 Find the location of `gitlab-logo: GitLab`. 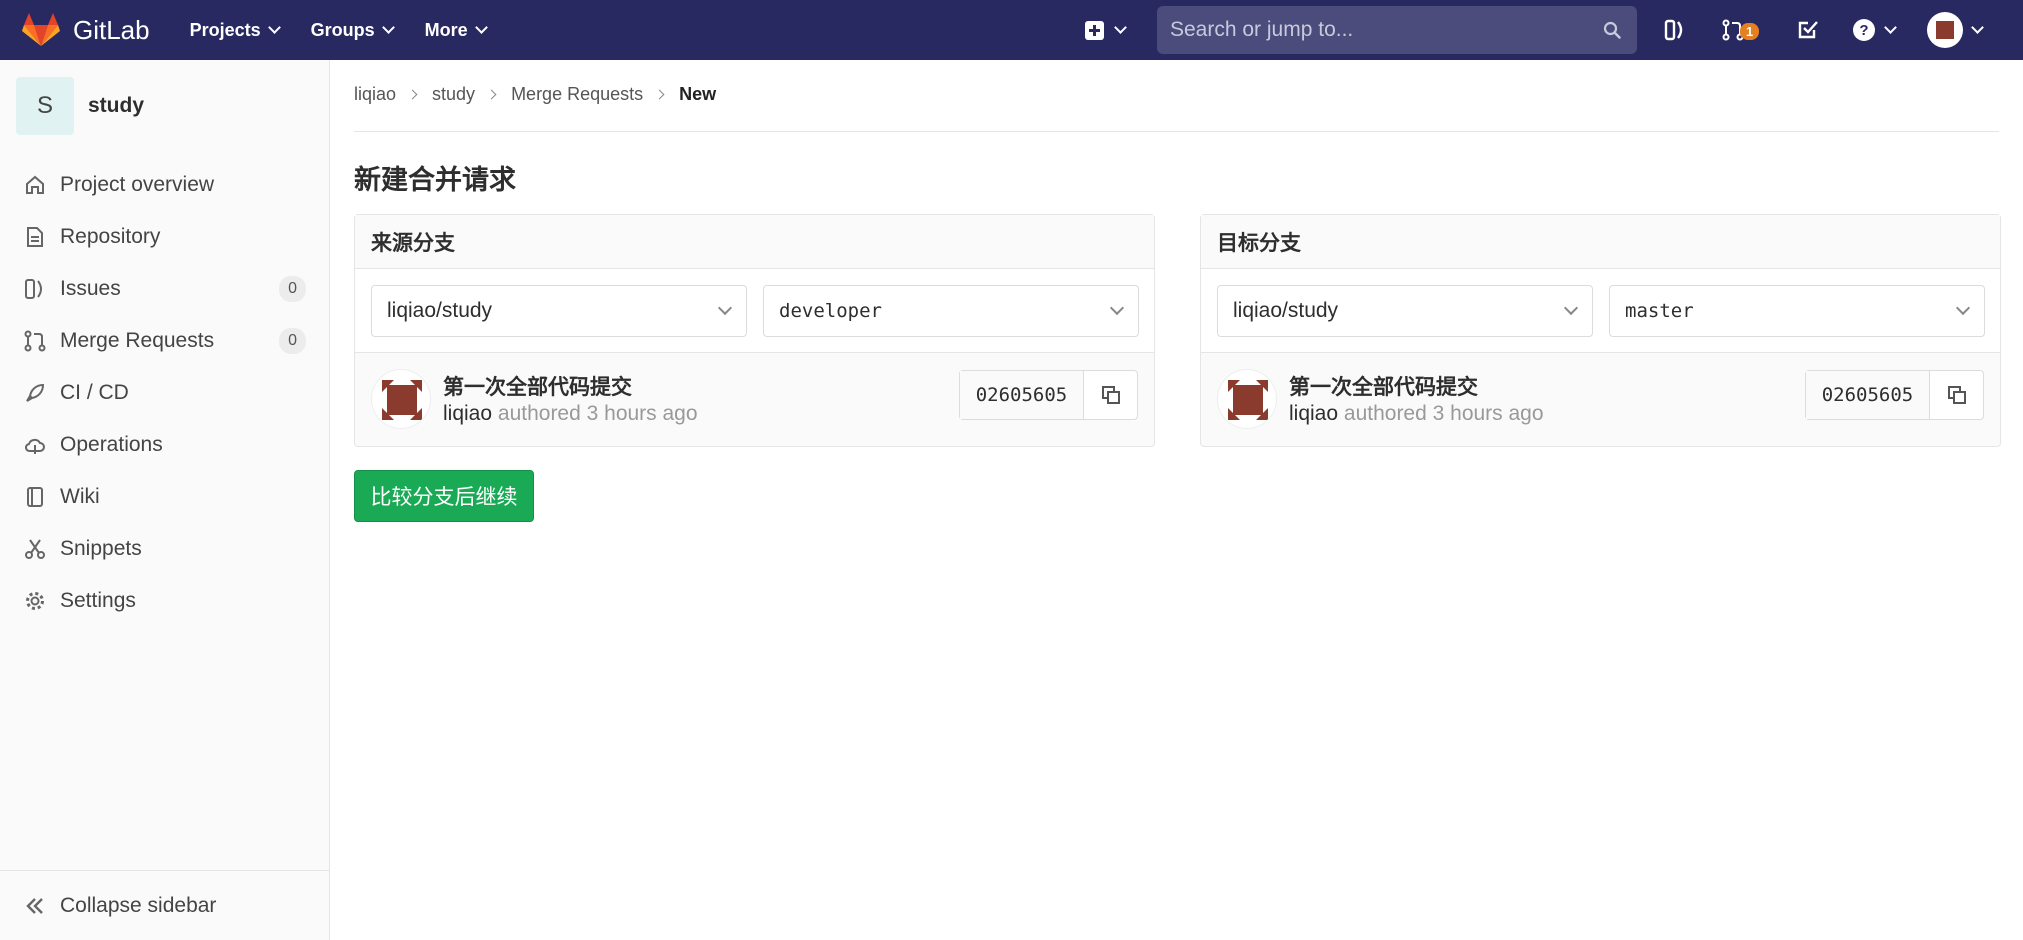

gitlab-logo: GitLab is located at coordinates (86, 30).